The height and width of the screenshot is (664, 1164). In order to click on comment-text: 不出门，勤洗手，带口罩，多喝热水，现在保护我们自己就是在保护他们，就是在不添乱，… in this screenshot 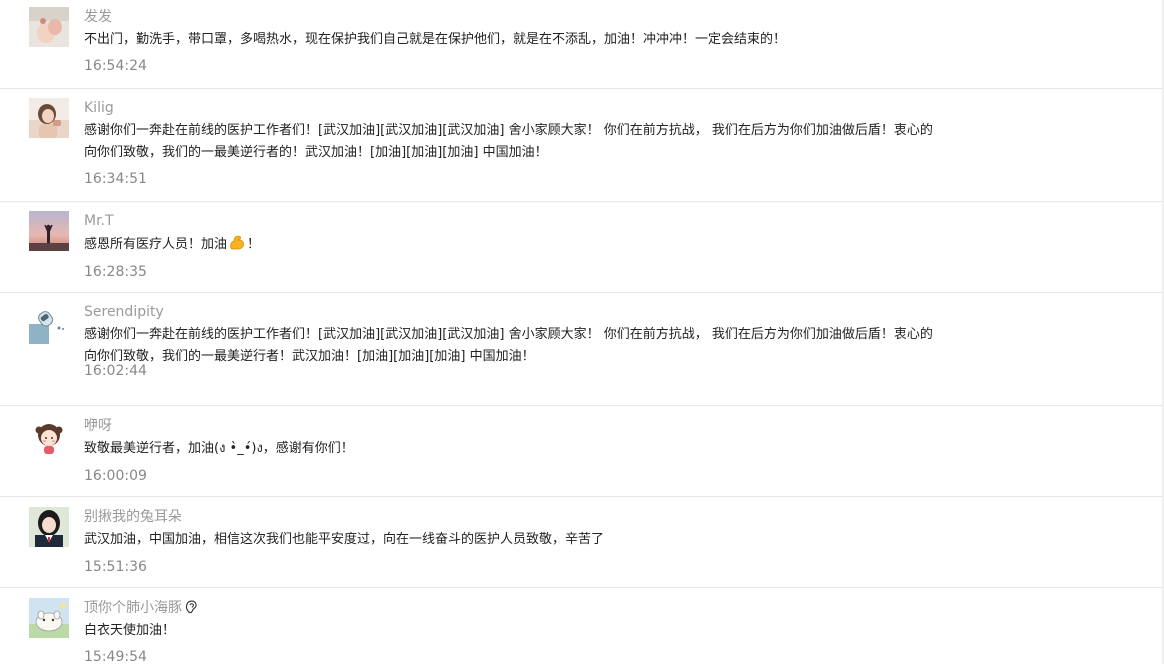, I will do `click(544, 40)`.